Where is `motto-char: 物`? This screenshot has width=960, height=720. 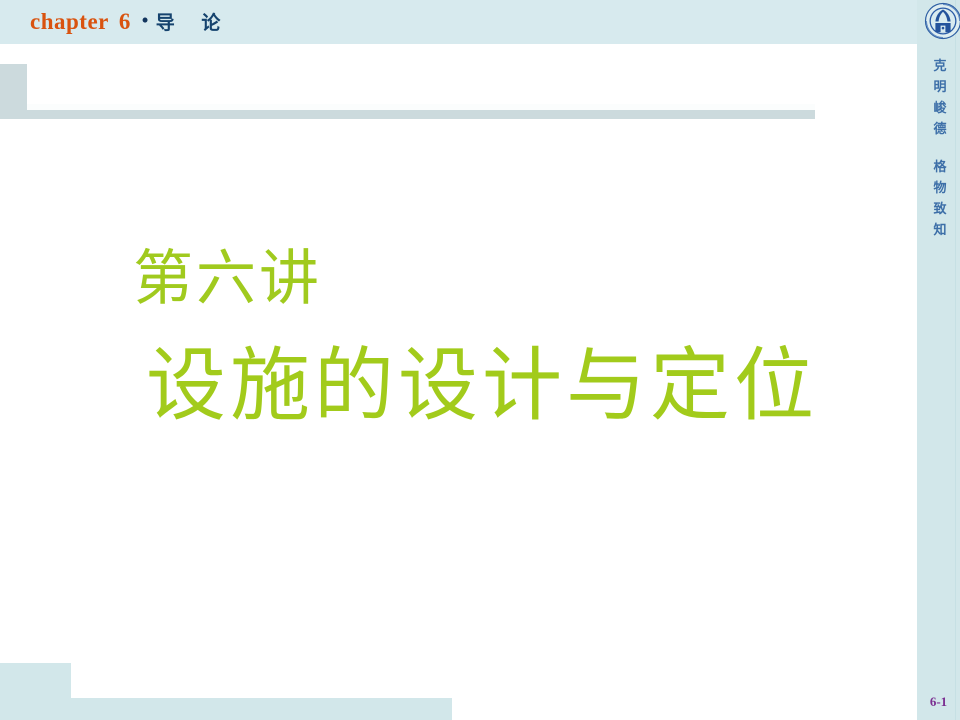 motto-char: 物 is located at coordinates (940, 188).